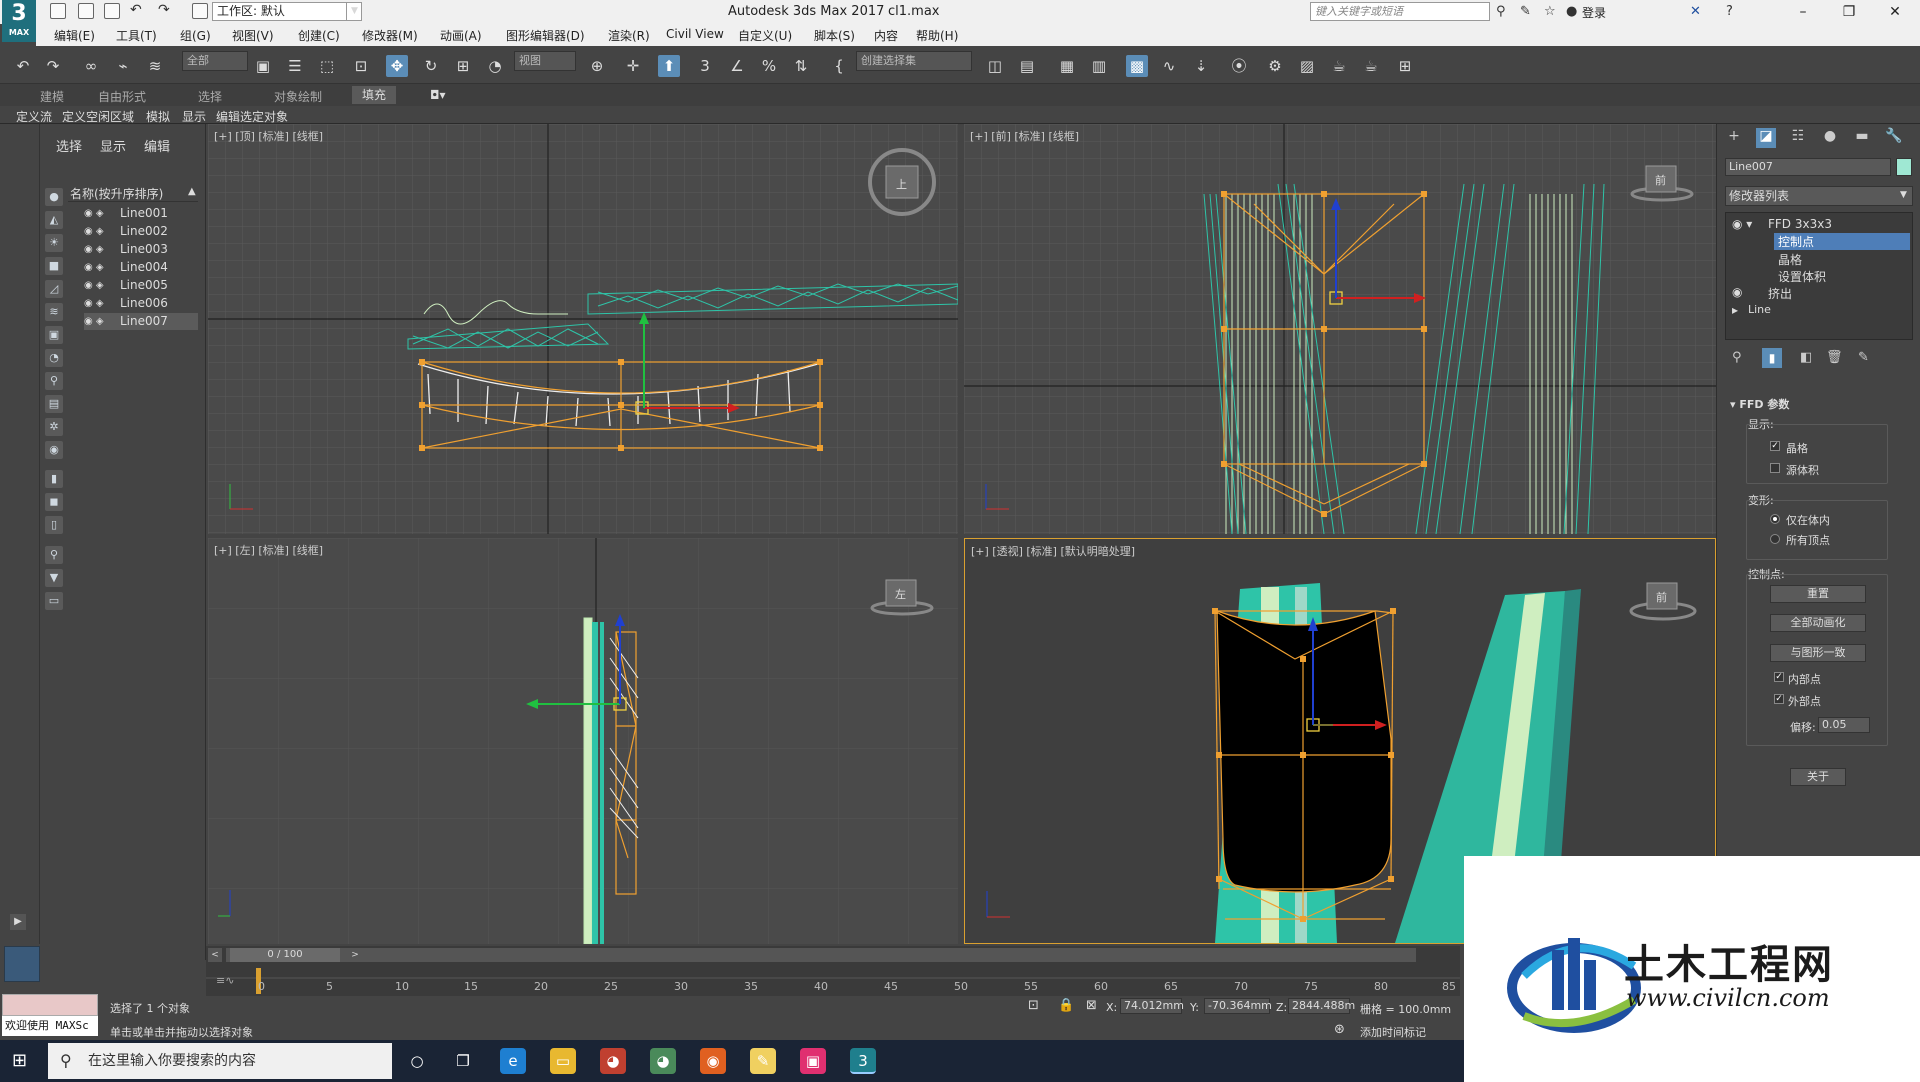 The width and height of the screenshot is (1920, 1082). What do you see at coordinates (1339, 66) in the screenshot?
I see `render-icon: ☕` at bounding box center [1339, 66].